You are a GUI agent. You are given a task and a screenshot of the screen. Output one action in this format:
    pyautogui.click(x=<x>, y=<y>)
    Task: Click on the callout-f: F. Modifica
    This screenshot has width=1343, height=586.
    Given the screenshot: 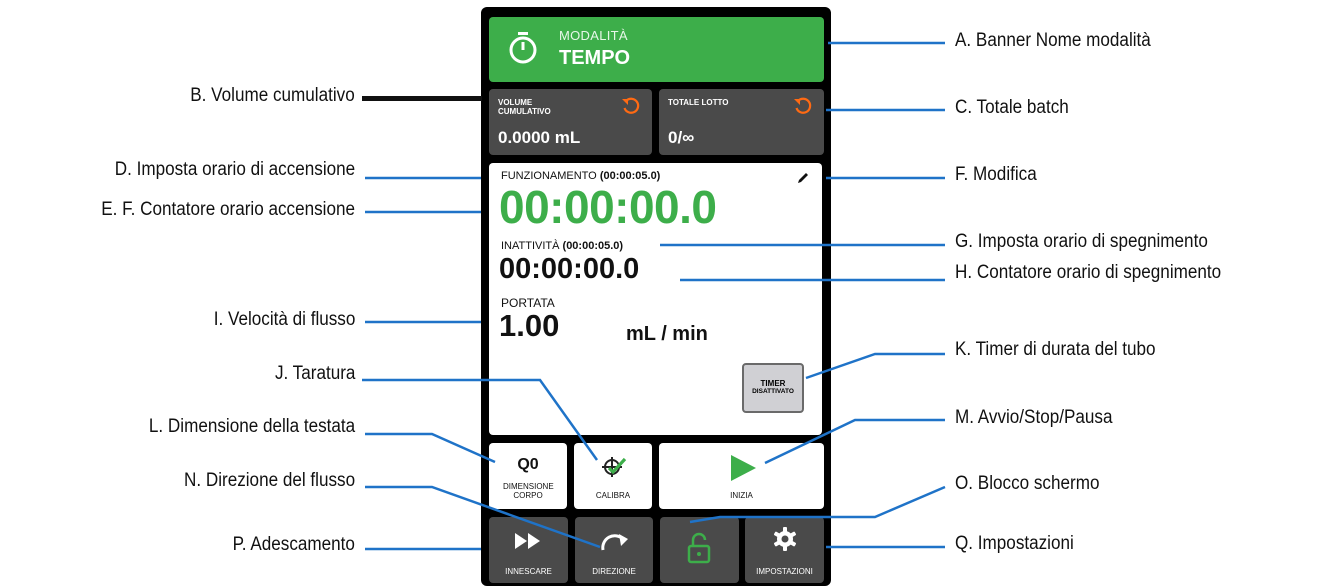 What is the action you would take?
    pyautogui.click(x=996, y=174)
    